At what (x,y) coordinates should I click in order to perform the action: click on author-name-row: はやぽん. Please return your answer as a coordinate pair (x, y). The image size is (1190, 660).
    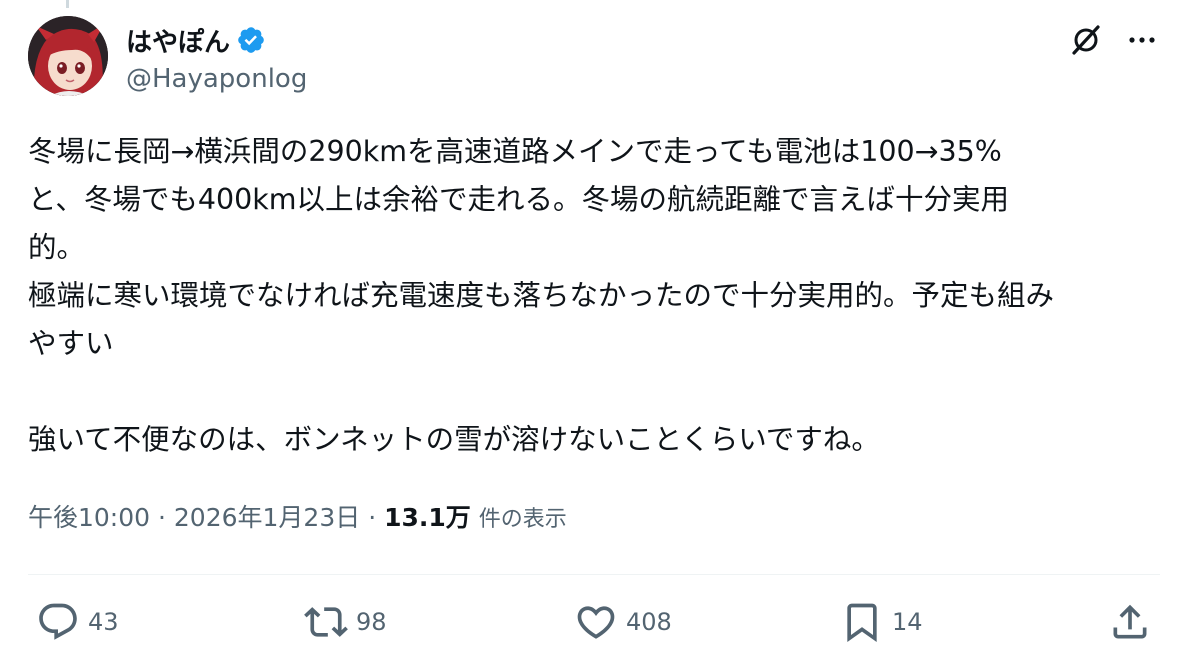
    Looking at the image, I should click on (216, 40).